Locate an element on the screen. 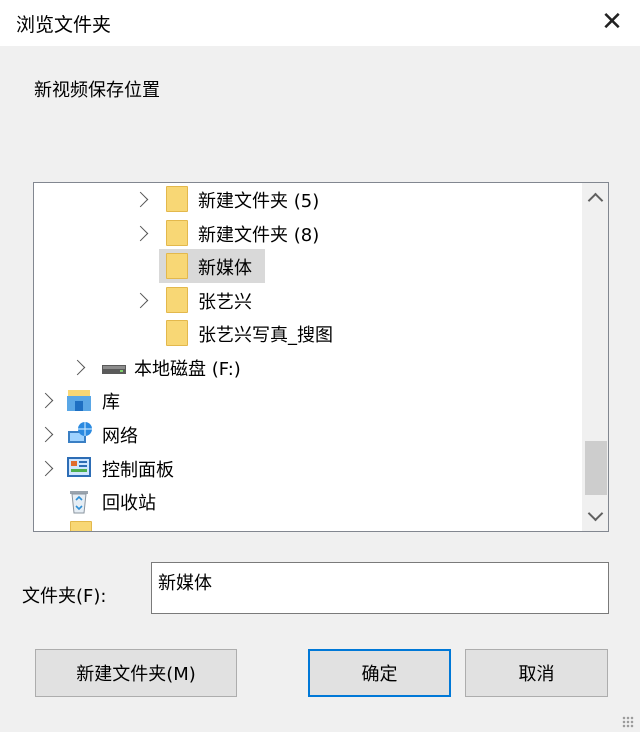 The image size is (640, 732). tree-item-local-disk-f: 本地磁盘 (F:) is located at coordinates (308, 367).